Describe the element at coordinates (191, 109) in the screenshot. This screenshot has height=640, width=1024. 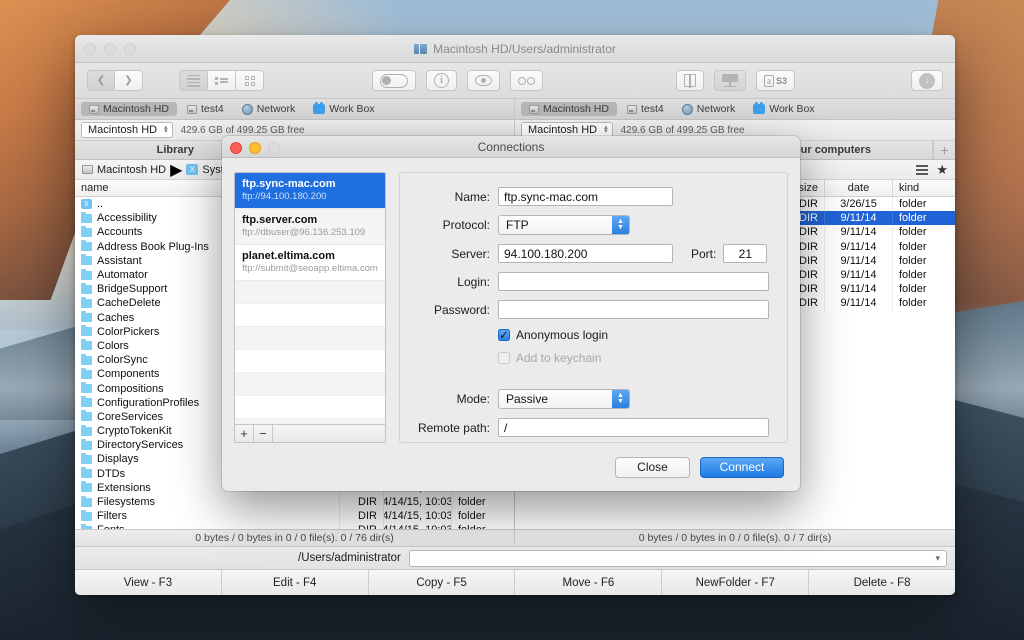
I see `drive-icon` at that location.